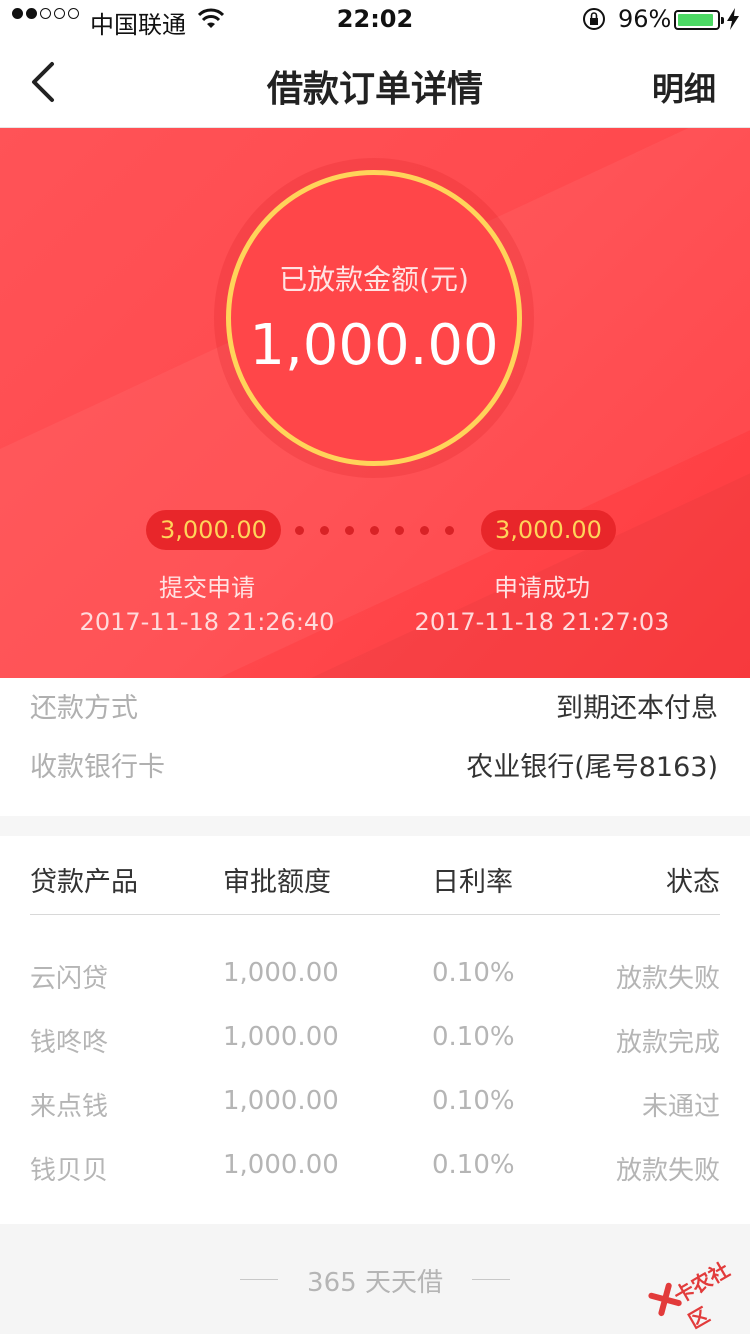 This screenshot has width=750, height=1334. I want to click on cell-product: 云闪贷, so click(69, 979).